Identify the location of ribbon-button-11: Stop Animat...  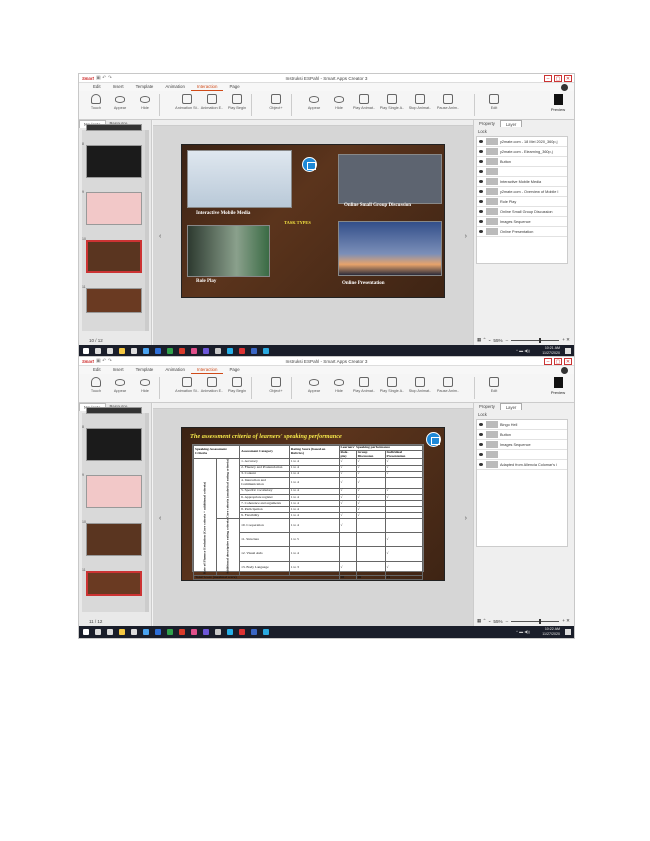
(420, 385).